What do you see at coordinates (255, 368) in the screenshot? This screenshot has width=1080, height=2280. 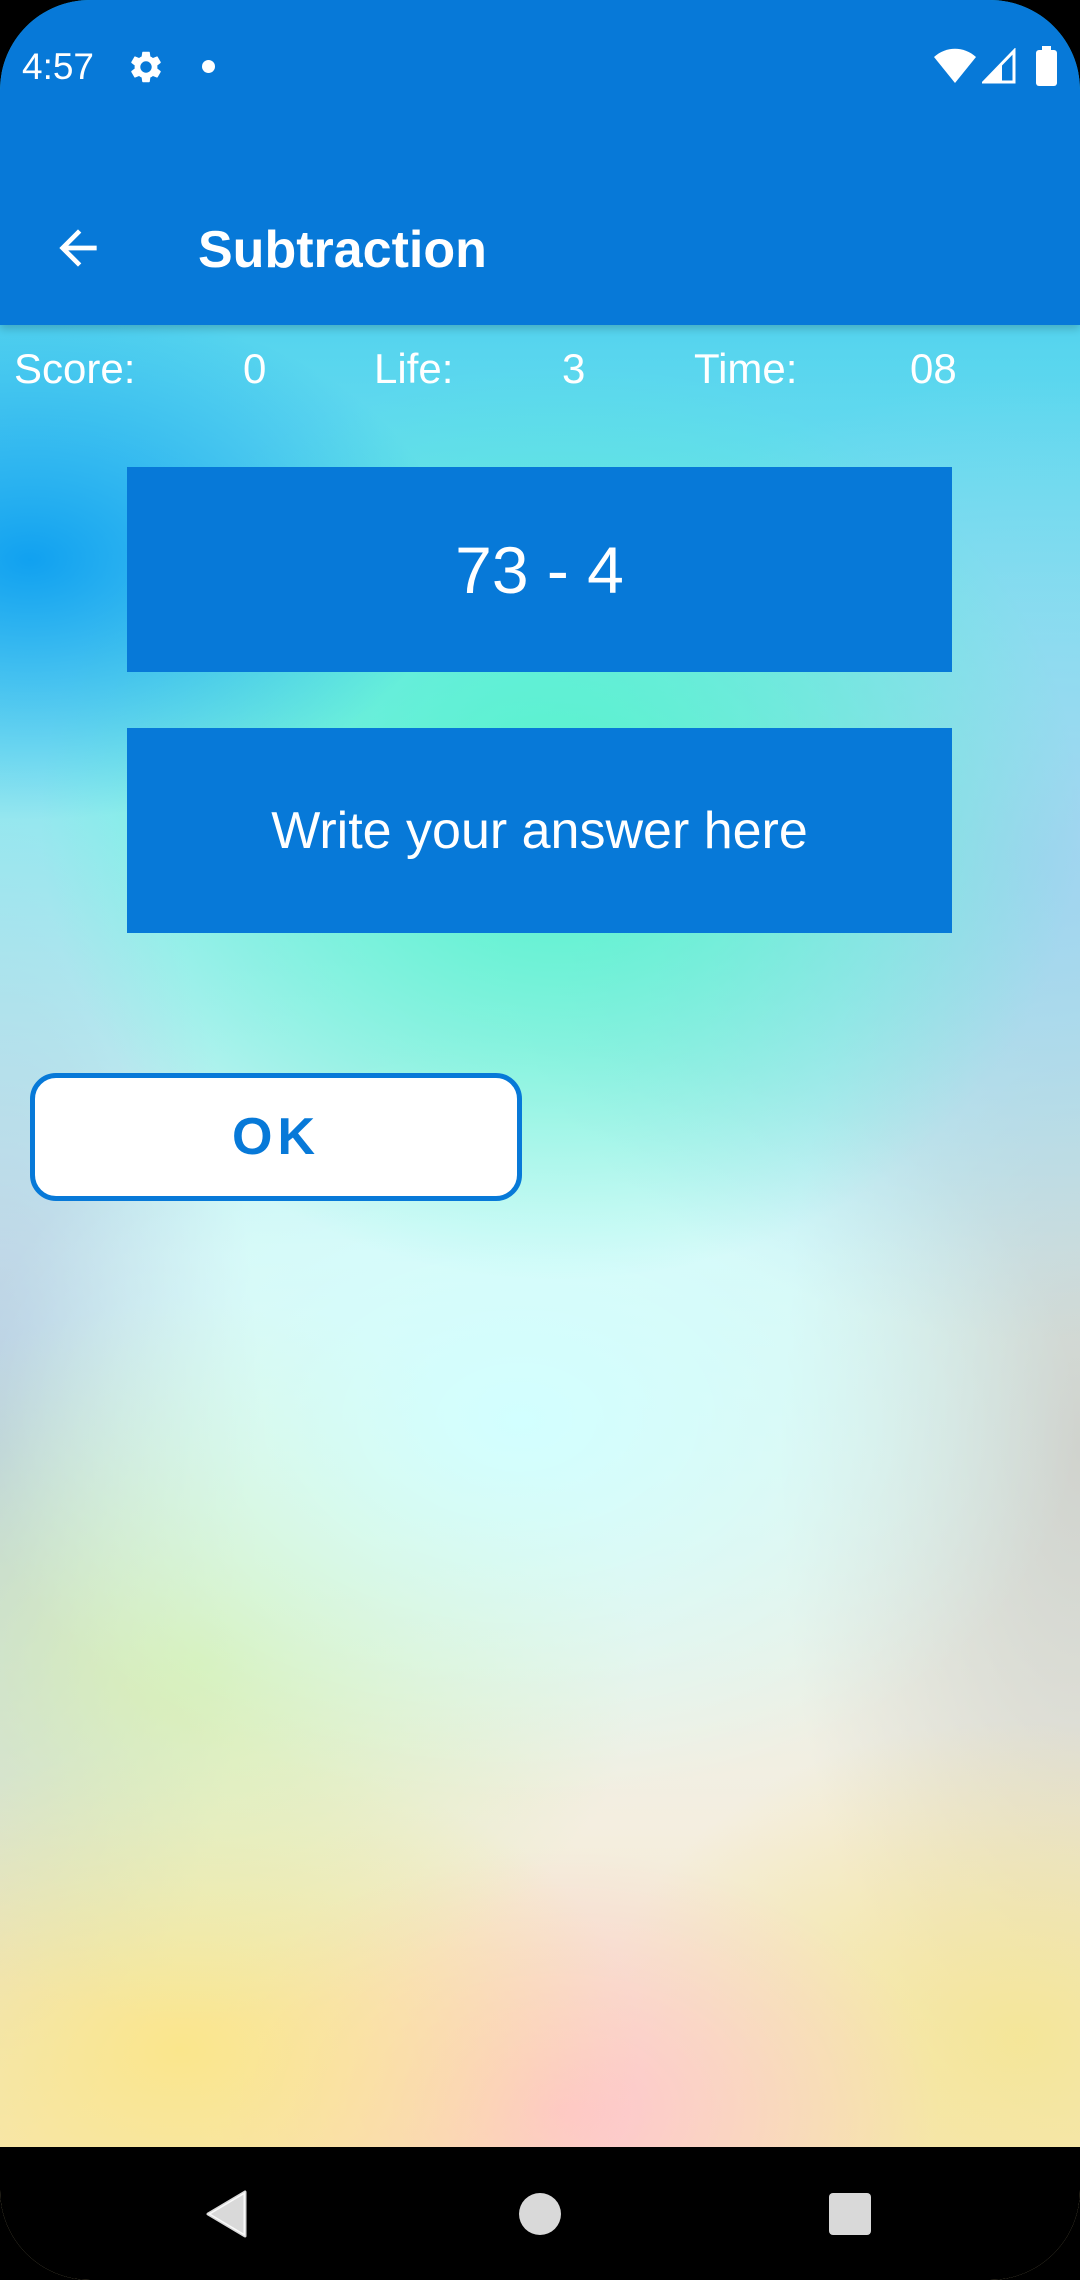 I see `score-value: 0` at bounding box center [255, 368].